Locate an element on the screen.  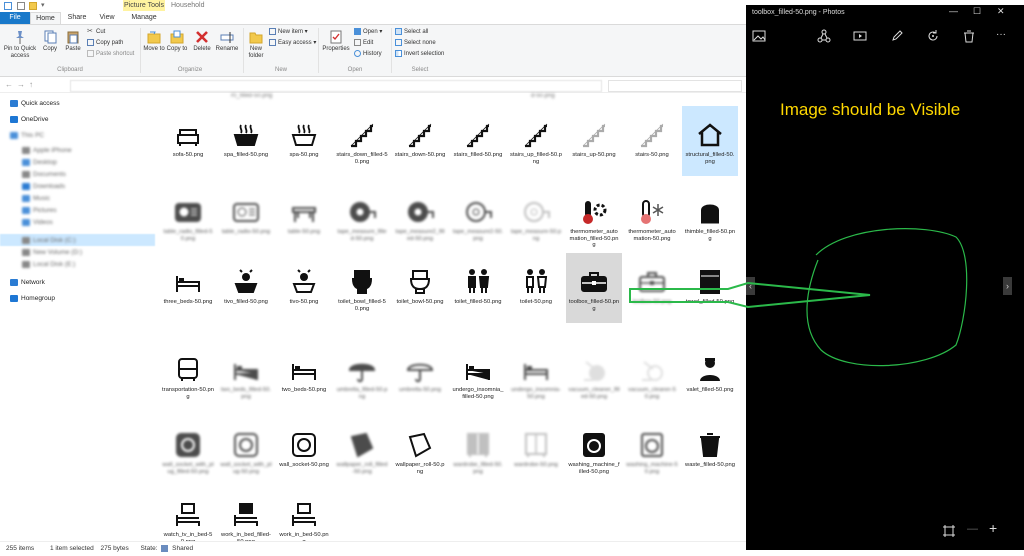
up-arrow-icon: ↑ is located at coordinates (33, 84).